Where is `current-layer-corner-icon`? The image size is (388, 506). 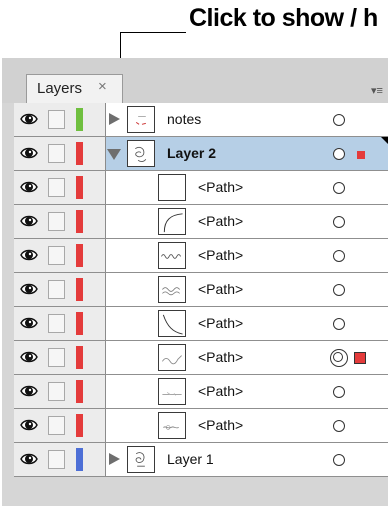
current-layer-corner-icon is located at coordinates (384, 140).